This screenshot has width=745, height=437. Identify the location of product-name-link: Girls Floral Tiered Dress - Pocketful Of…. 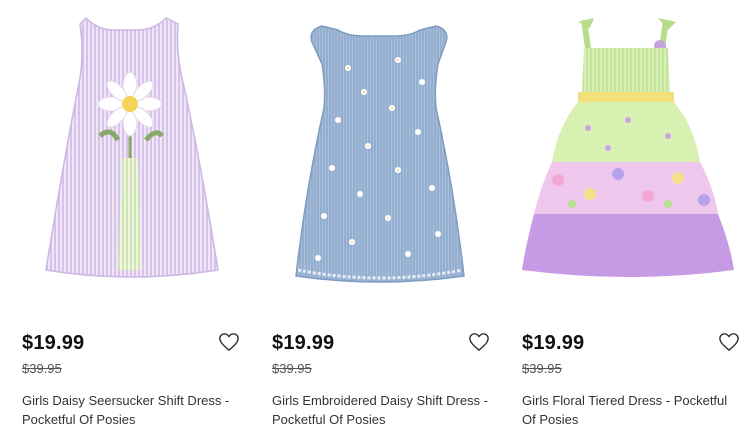
(633, 410).